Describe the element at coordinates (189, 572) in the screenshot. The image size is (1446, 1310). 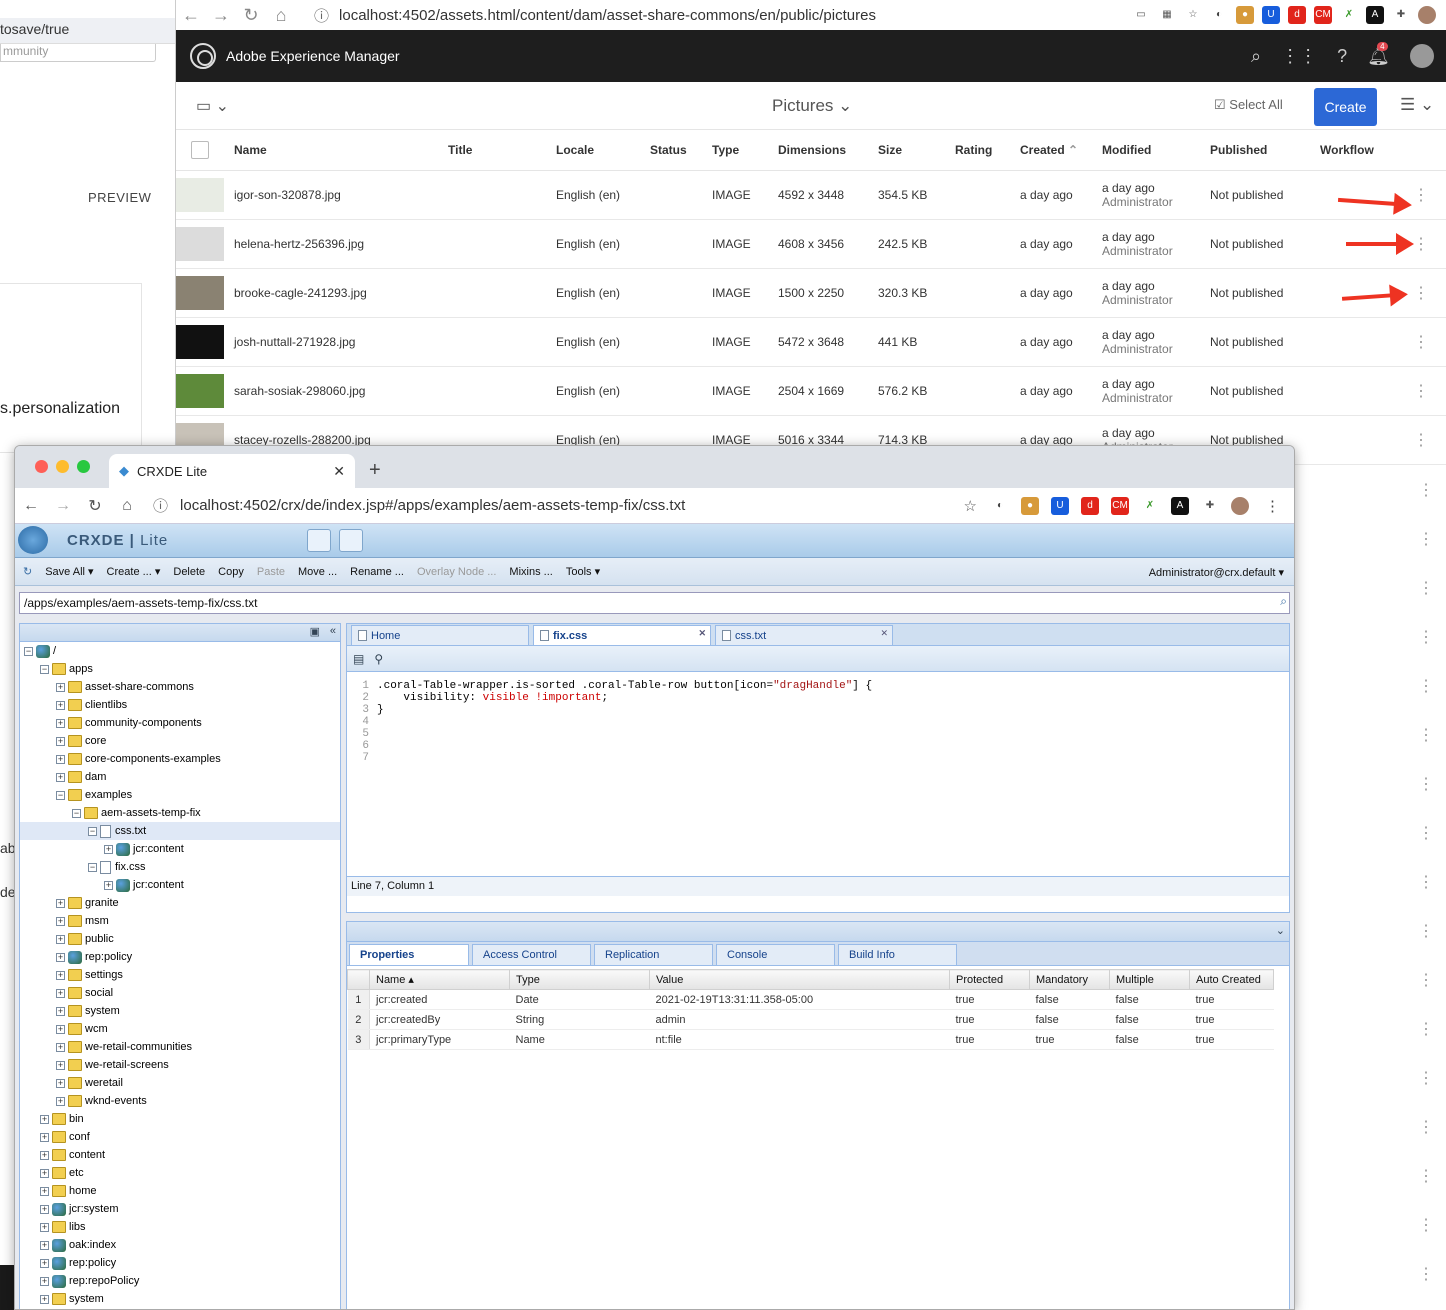
I see `delete-button: Delete` at that location.